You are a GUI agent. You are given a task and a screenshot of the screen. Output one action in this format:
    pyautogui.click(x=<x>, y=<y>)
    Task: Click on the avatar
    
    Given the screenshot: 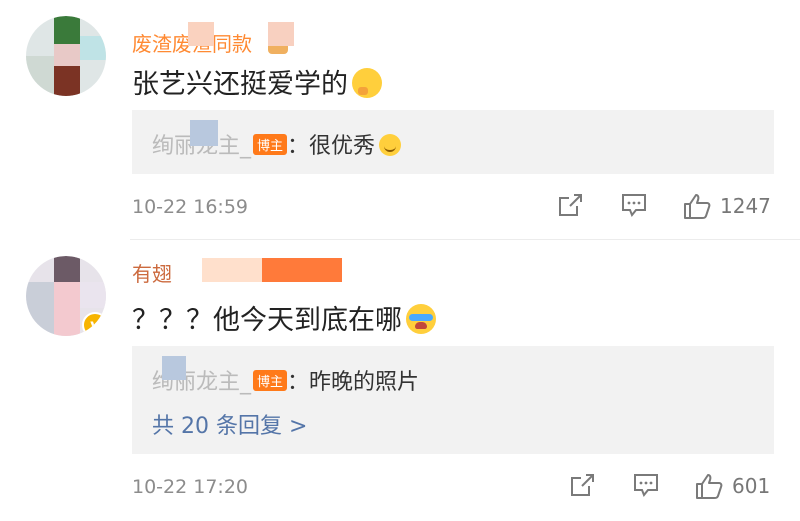 What is the action you would take?
    pyautogui.click(x=66, y=56)
    